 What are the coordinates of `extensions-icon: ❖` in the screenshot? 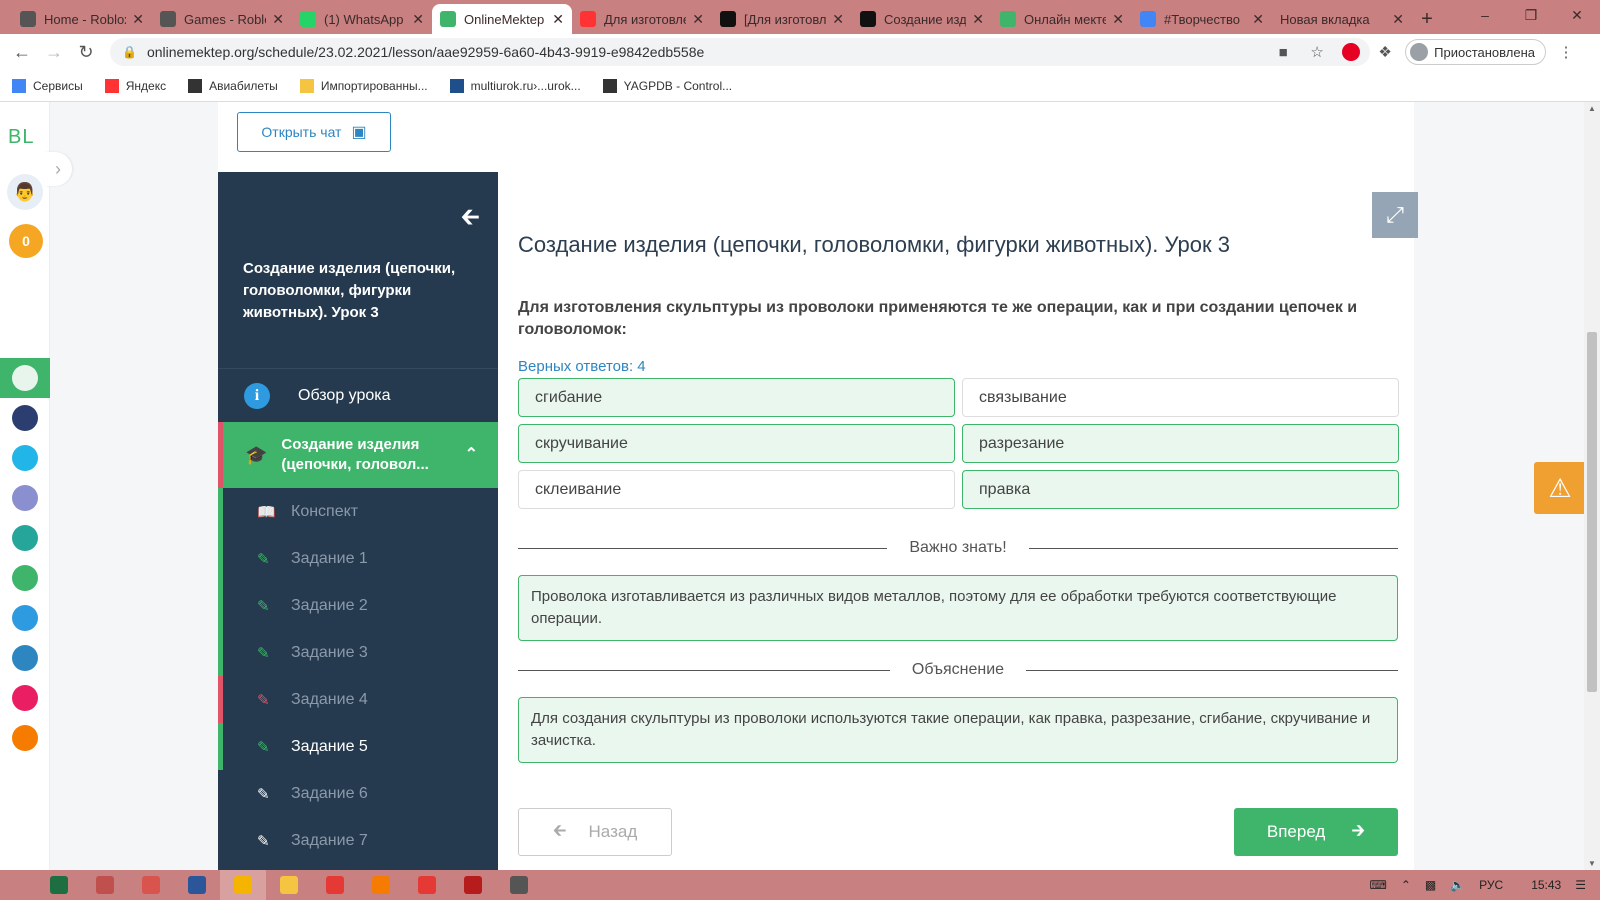 It's located at (1385, 52).